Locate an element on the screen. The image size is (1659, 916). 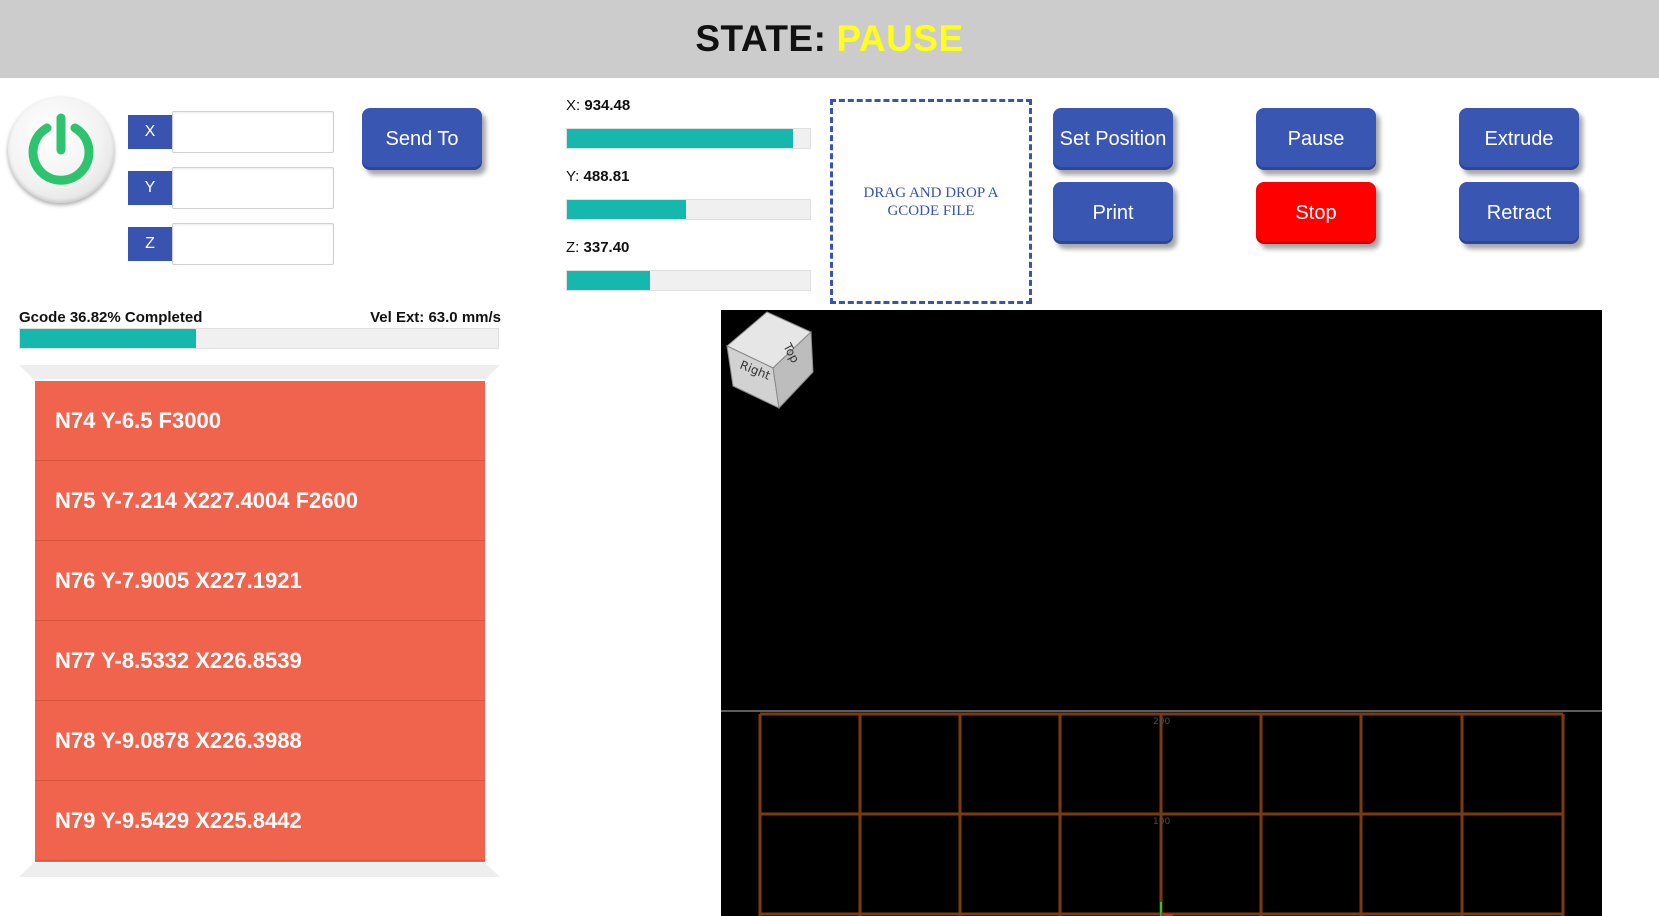
x-coordinate-input is located at coordinates (253, 132).